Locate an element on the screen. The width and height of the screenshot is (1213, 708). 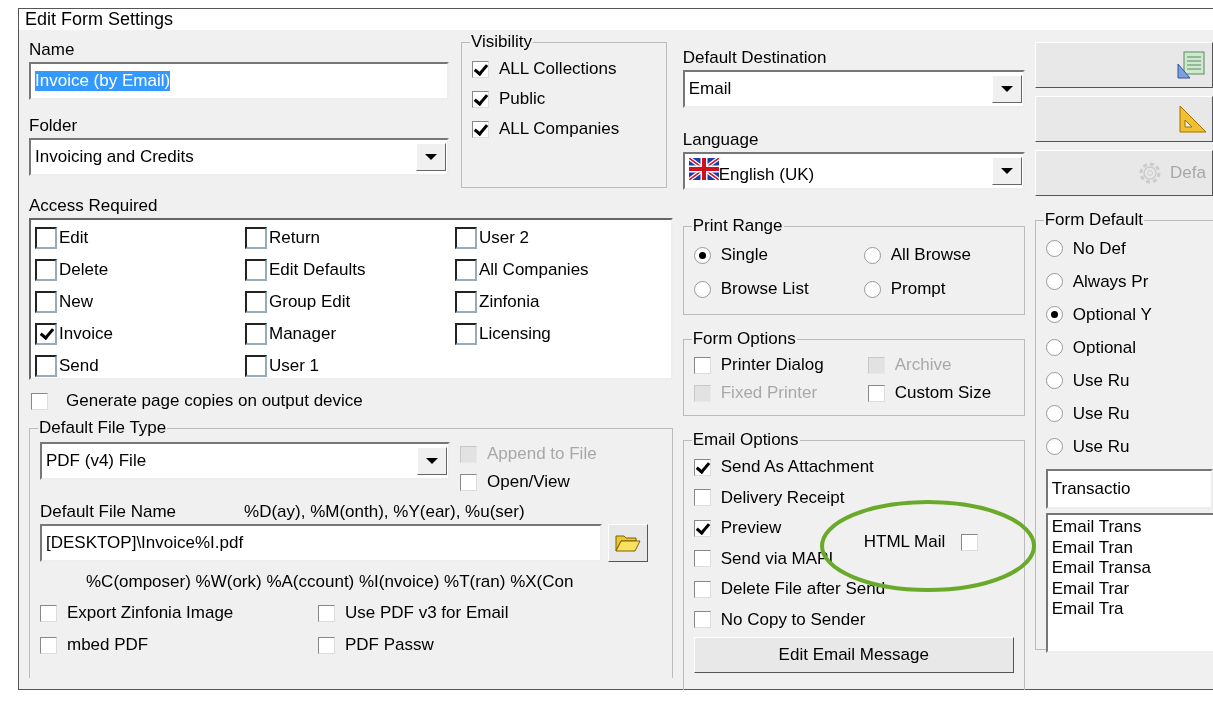
checkbox-label: Return is located at coordinates (295, 238).